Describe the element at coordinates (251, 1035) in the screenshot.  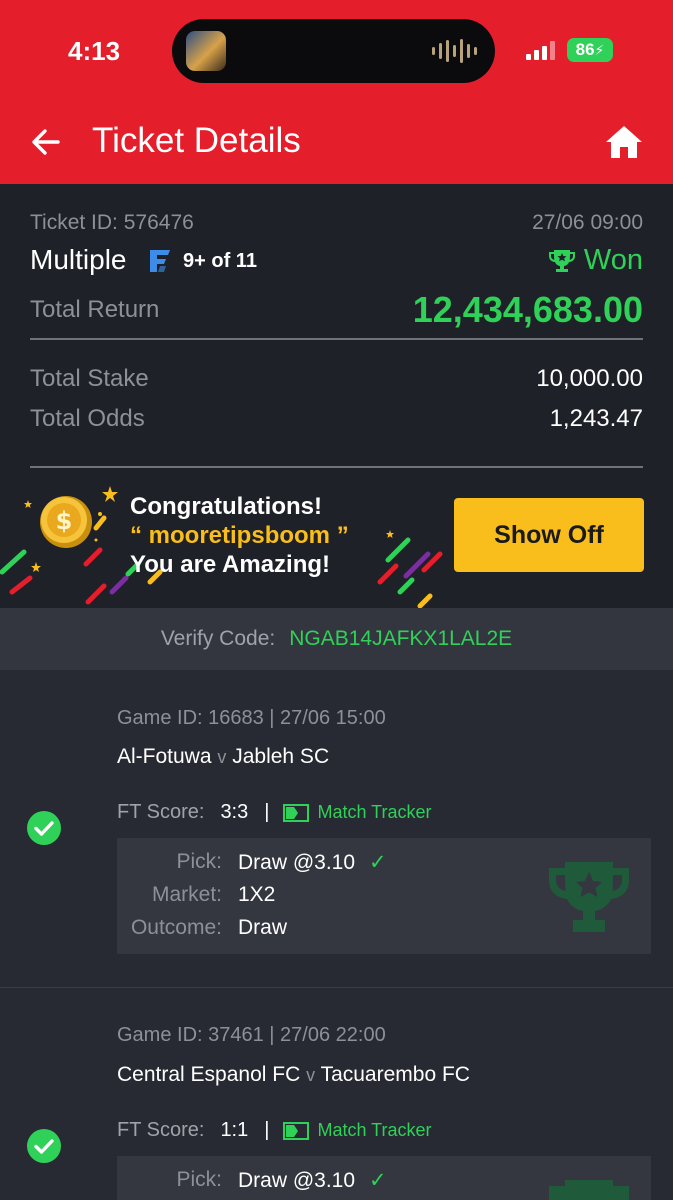
I see `game-id: Game ID: 37461 | 27/06 22:00` at that location.